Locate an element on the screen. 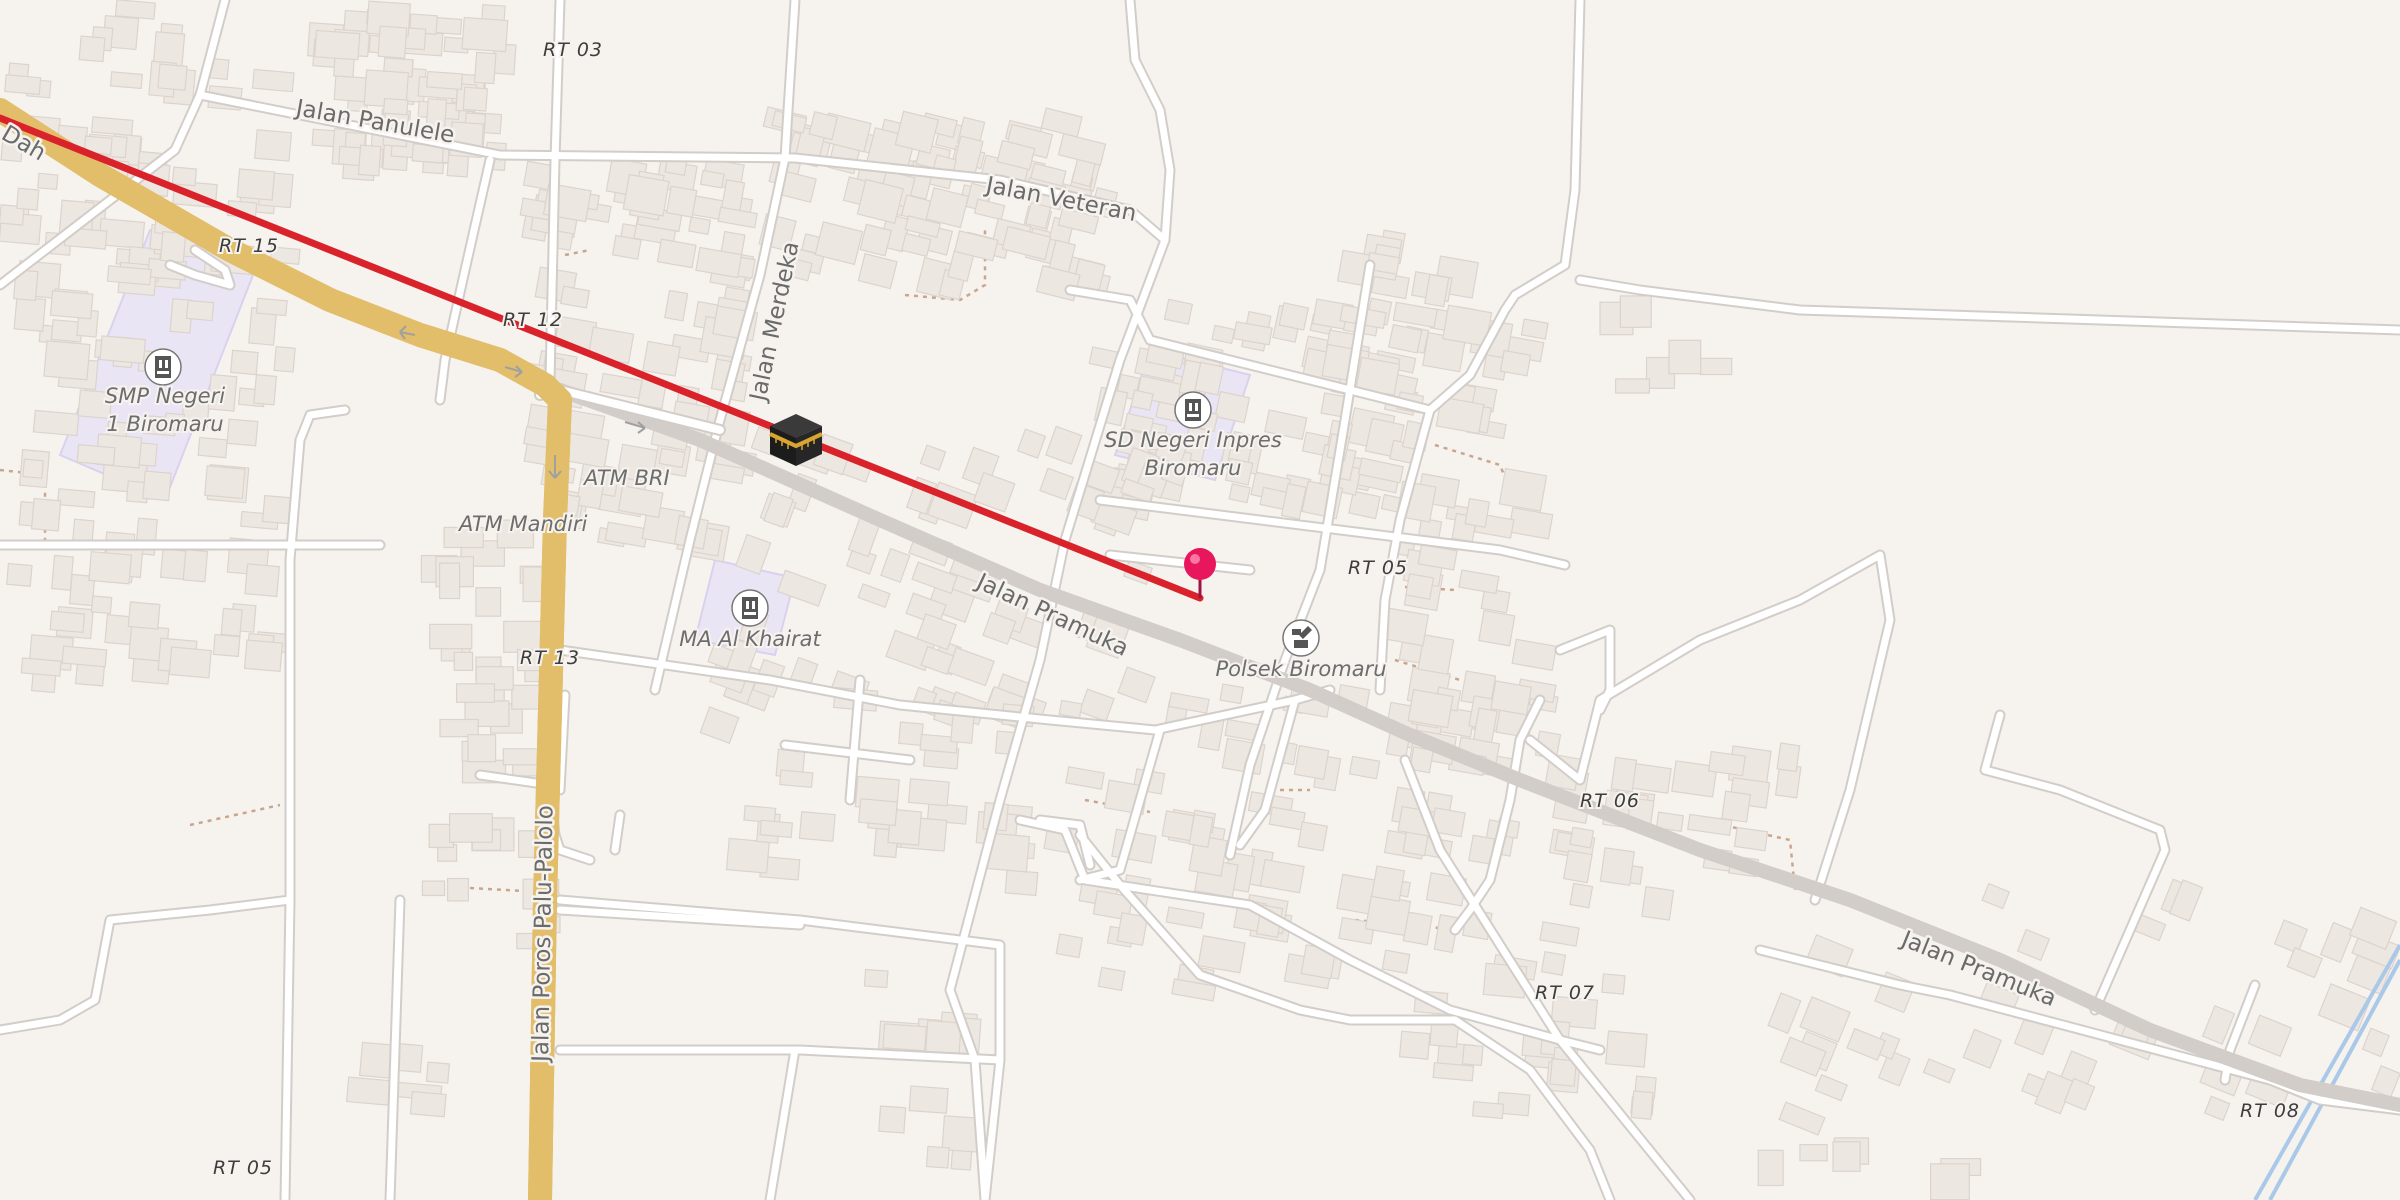 This screenshot has width=2400, height=1200. rt-label-05-south: RT 05 is located at coordinates (243, 1168).